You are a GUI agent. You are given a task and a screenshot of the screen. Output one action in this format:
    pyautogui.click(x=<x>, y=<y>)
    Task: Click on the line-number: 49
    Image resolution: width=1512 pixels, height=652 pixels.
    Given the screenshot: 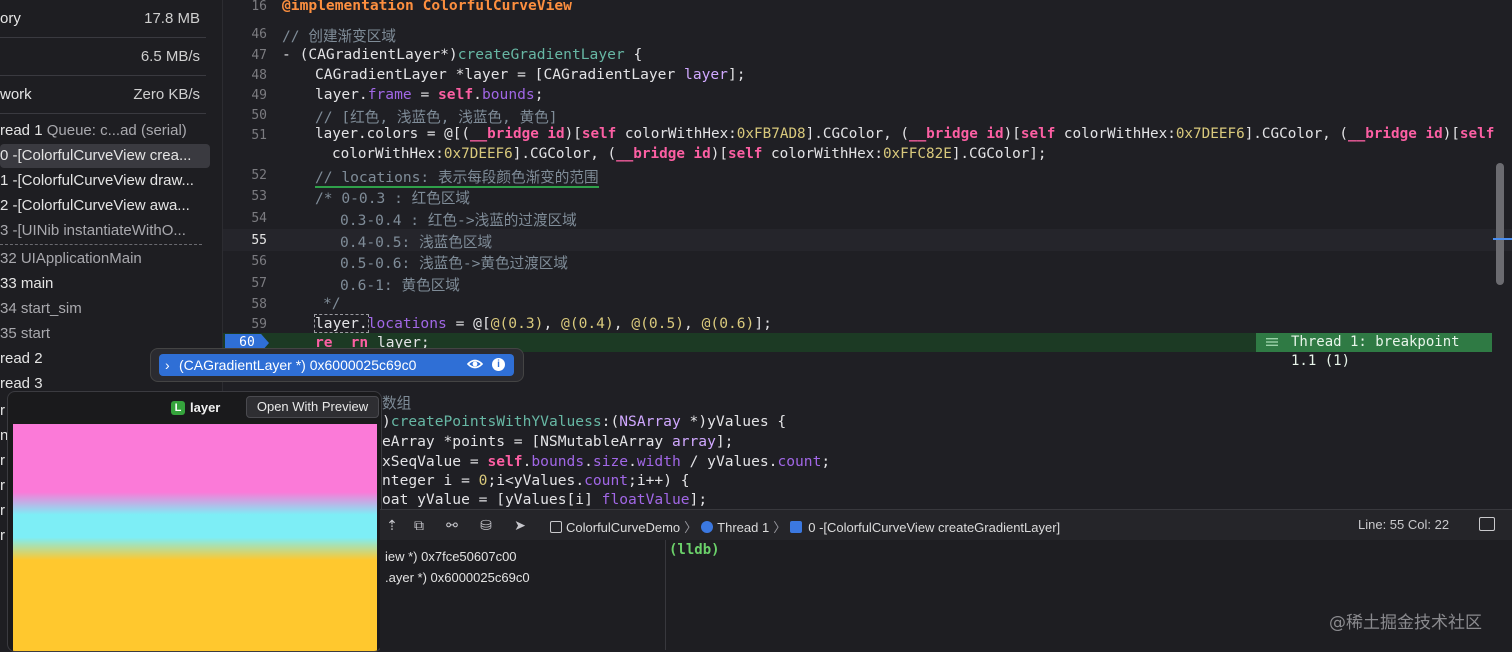 What is the action you would take?
    pyautogui.click(x=259, y=95)
    